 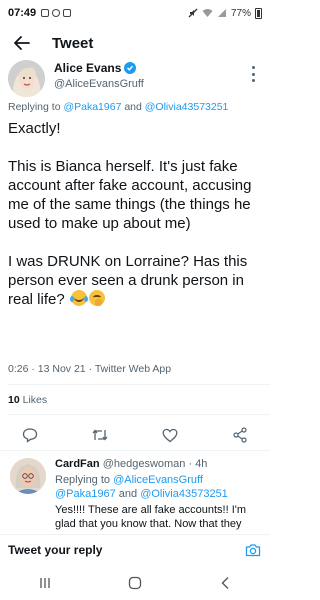 What do you see at coordinates (67, 13) in the screenshot?
I see `gallery-icon` at bounding box center [67, 13].